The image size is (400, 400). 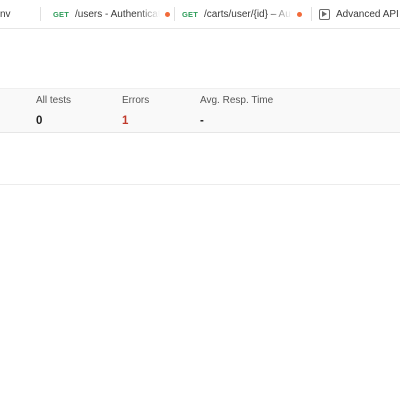 I want to click on tab-label: Advanced API Tests, so click(x=368, y=14).